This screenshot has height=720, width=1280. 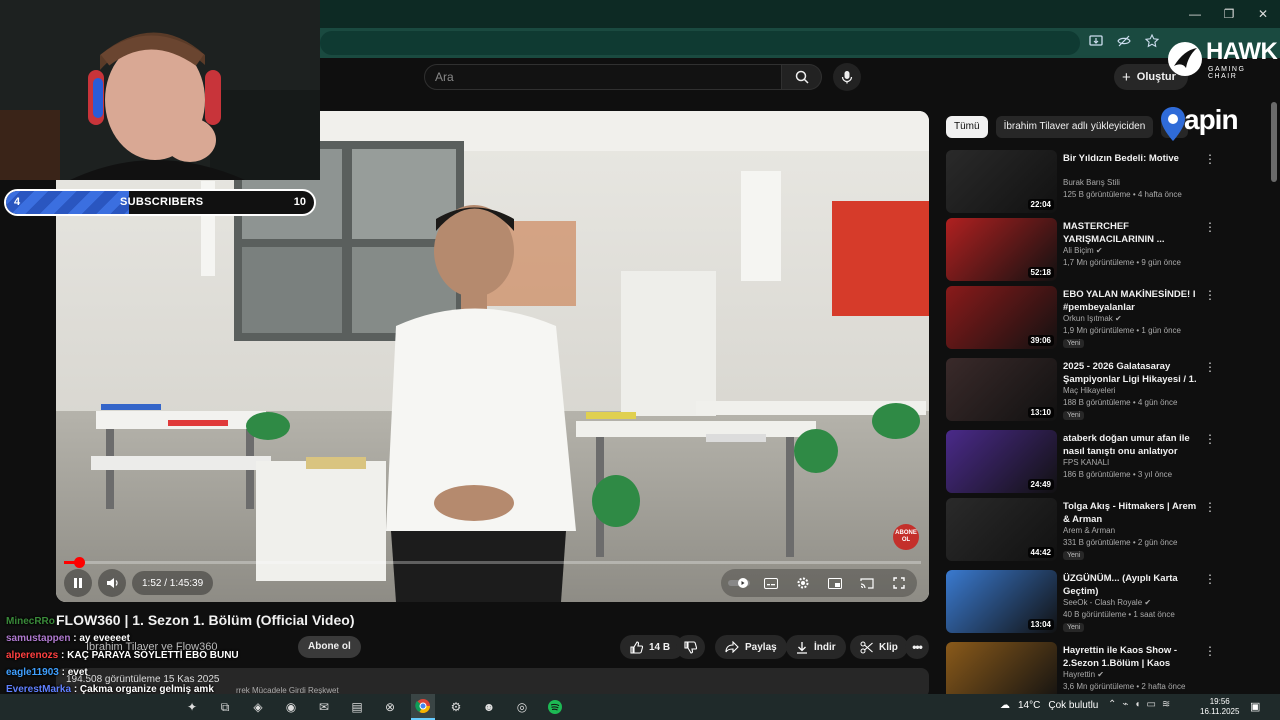 I want to click on clip-button: Klip, so click(x=879, y=647).